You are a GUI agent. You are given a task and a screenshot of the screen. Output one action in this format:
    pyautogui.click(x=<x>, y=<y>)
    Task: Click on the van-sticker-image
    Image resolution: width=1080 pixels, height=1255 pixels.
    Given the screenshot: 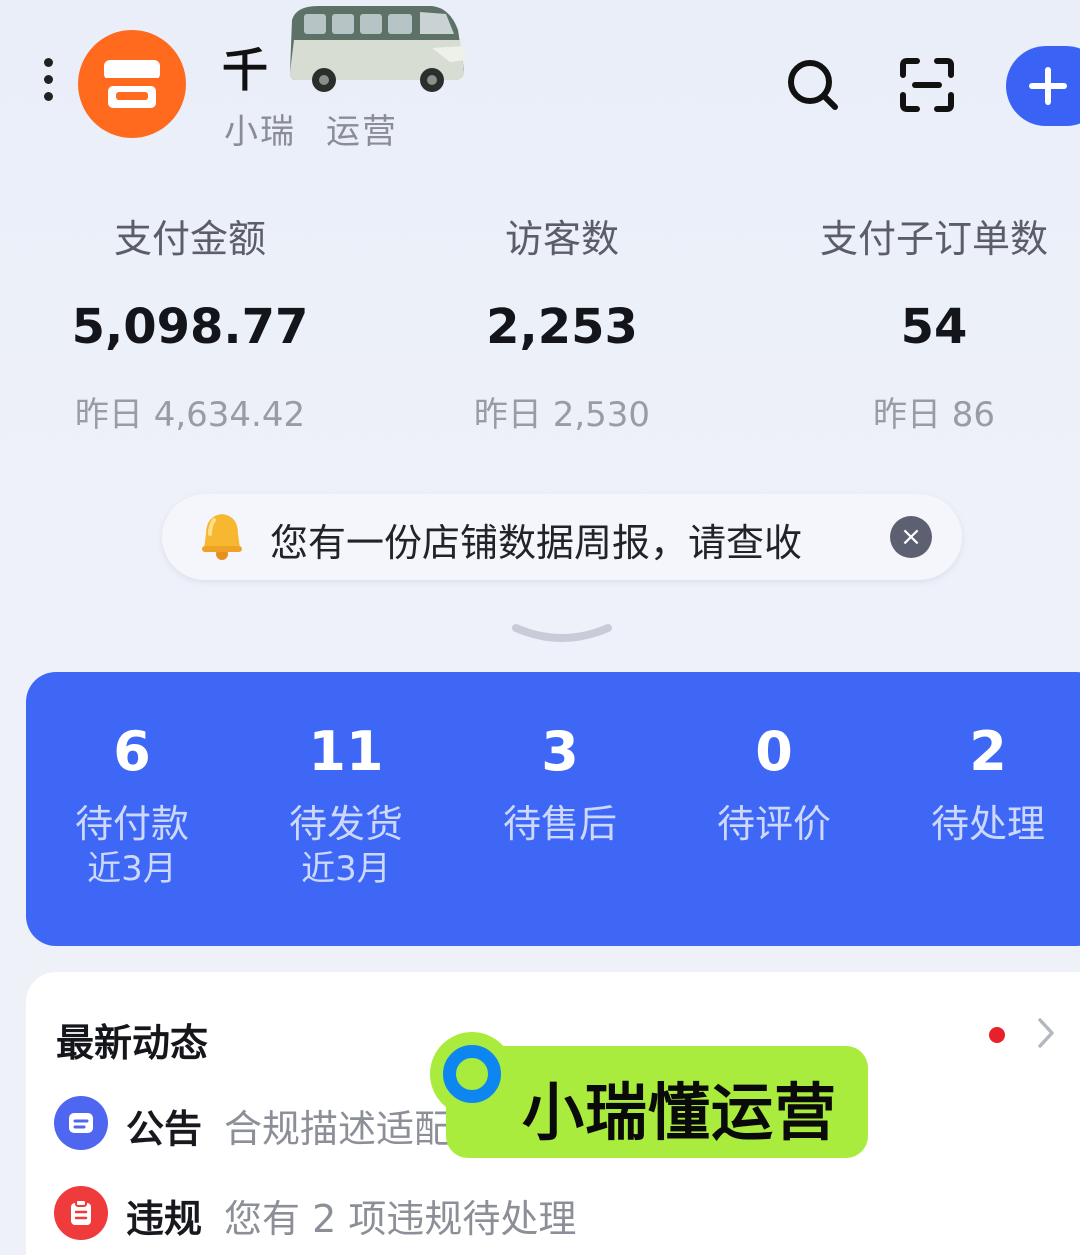 What is the action you would take?
    pyautogui.click(x=378, y=49)
    